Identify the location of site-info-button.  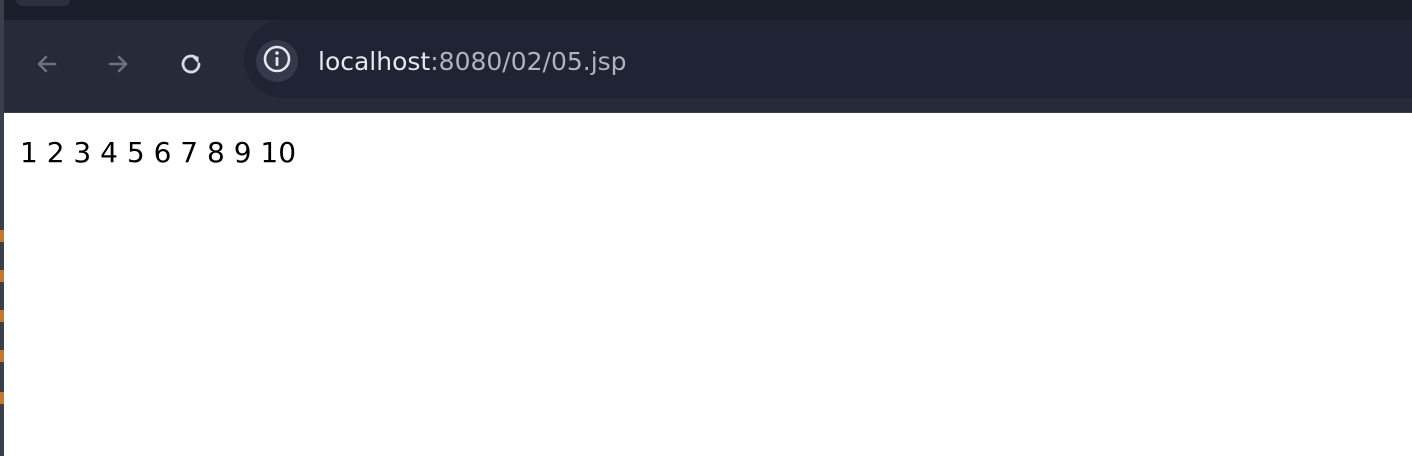
(277, 61).